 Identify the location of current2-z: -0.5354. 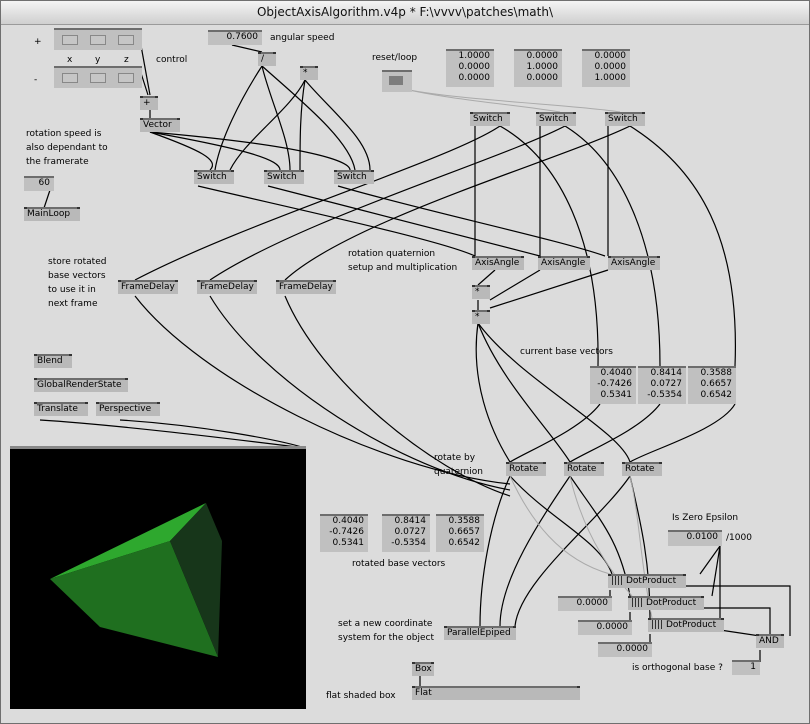
(664, 395).